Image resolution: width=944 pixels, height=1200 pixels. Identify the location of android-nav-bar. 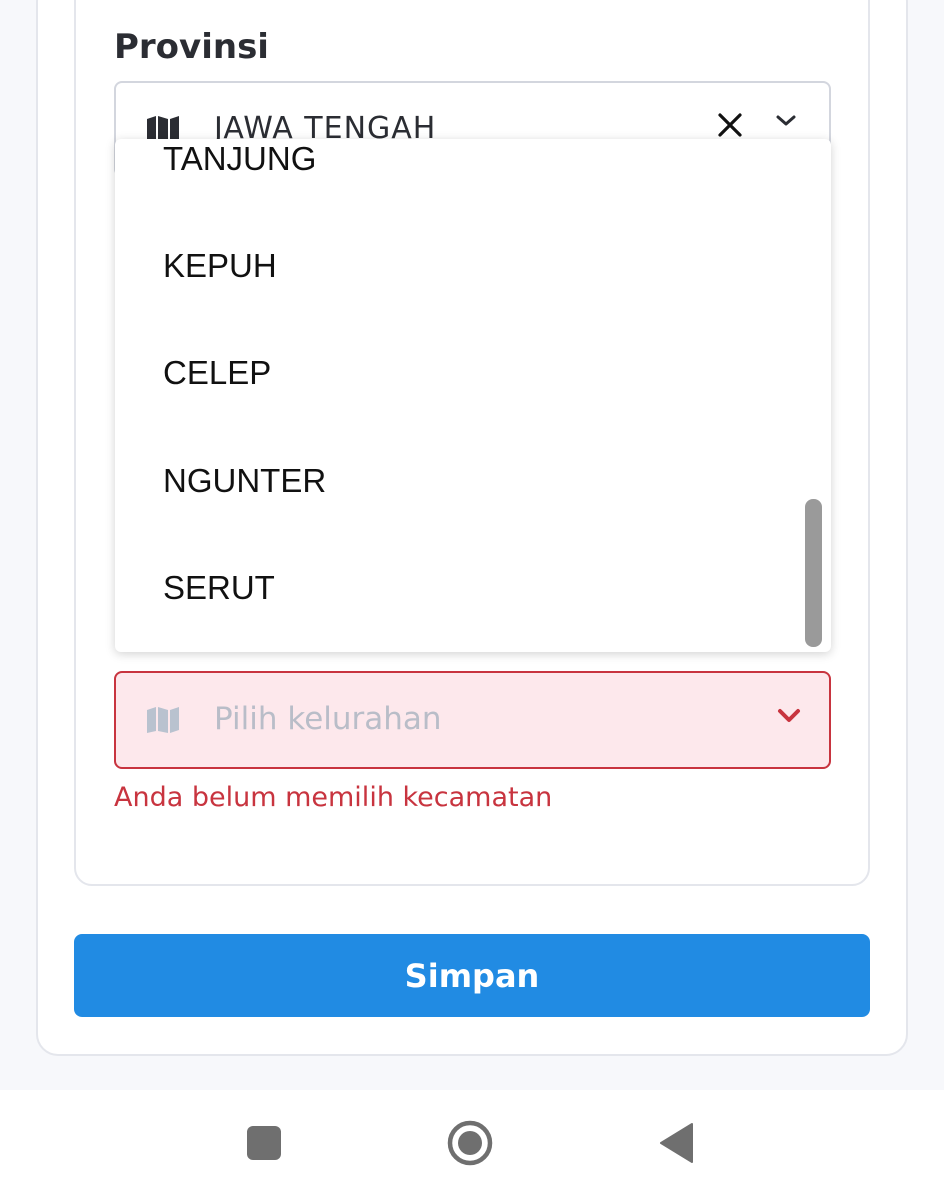
(472, 1145).